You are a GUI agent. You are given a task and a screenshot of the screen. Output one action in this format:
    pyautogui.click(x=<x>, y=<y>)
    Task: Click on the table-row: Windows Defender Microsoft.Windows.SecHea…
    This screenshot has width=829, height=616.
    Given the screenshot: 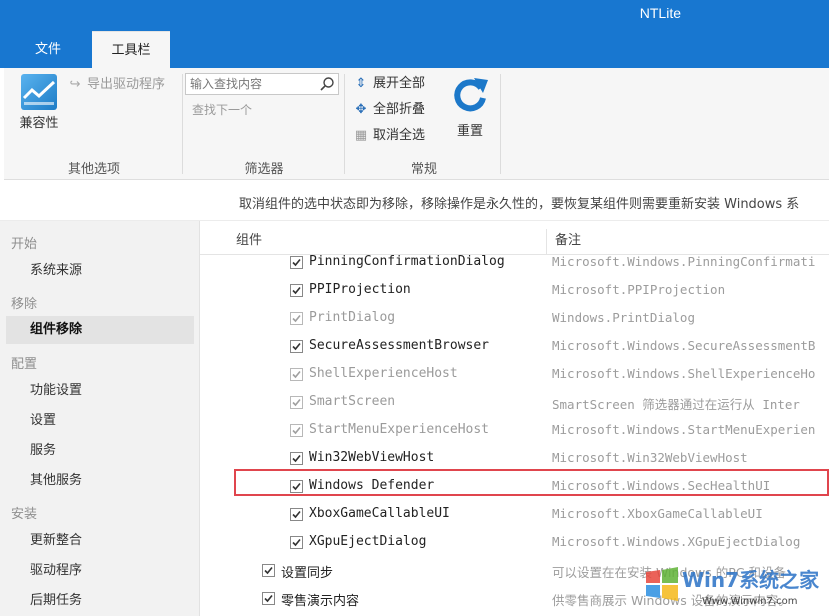 What is the action you would take?
    pyautogui.click(x=514, y=487)
    